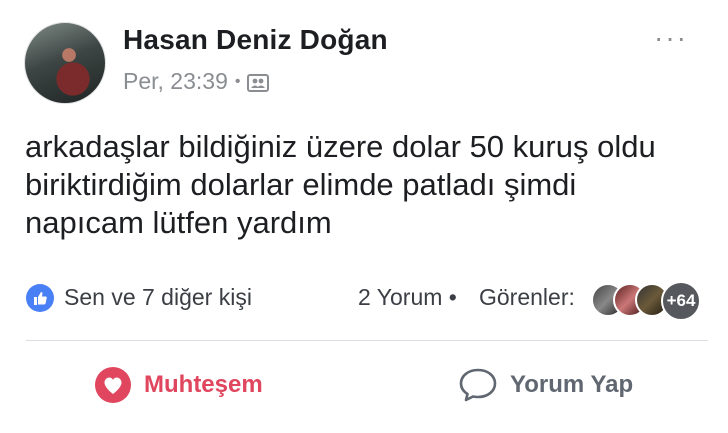  I want to click on comment-bubble-icon, so click(478, 385).